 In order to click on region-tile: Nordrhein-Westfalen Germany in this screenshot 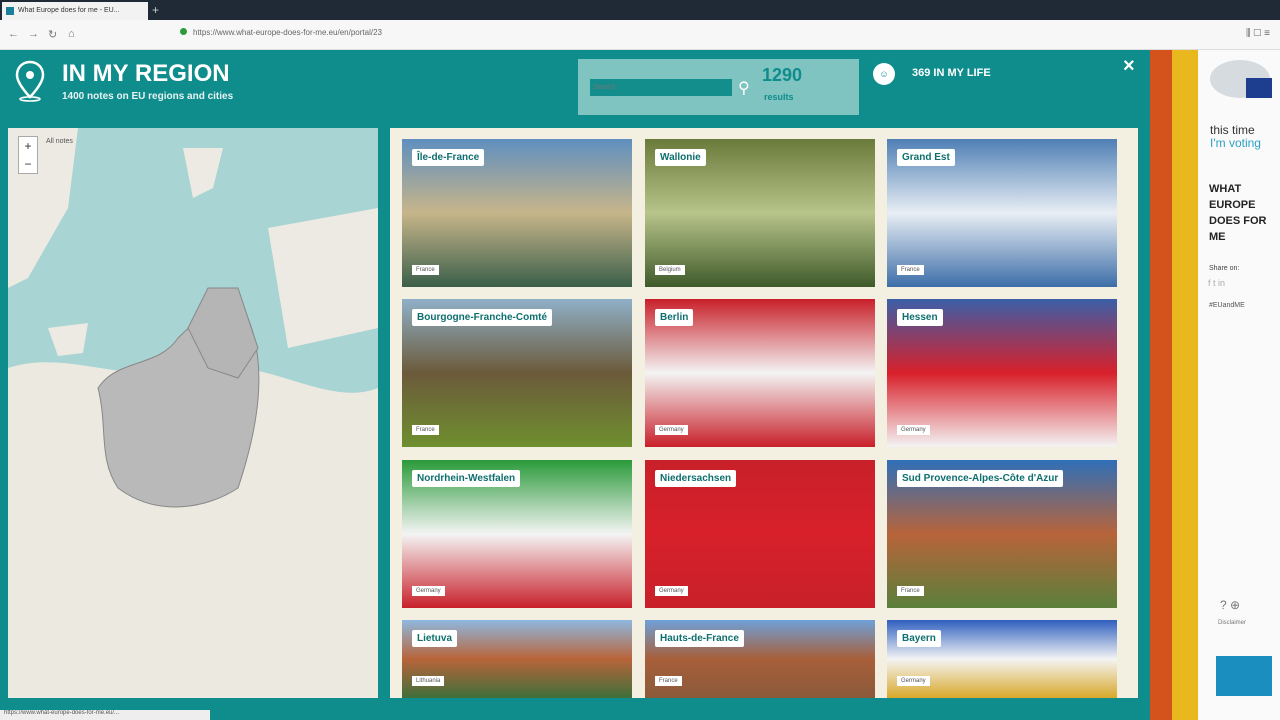, I will do `click(517, 534)`.